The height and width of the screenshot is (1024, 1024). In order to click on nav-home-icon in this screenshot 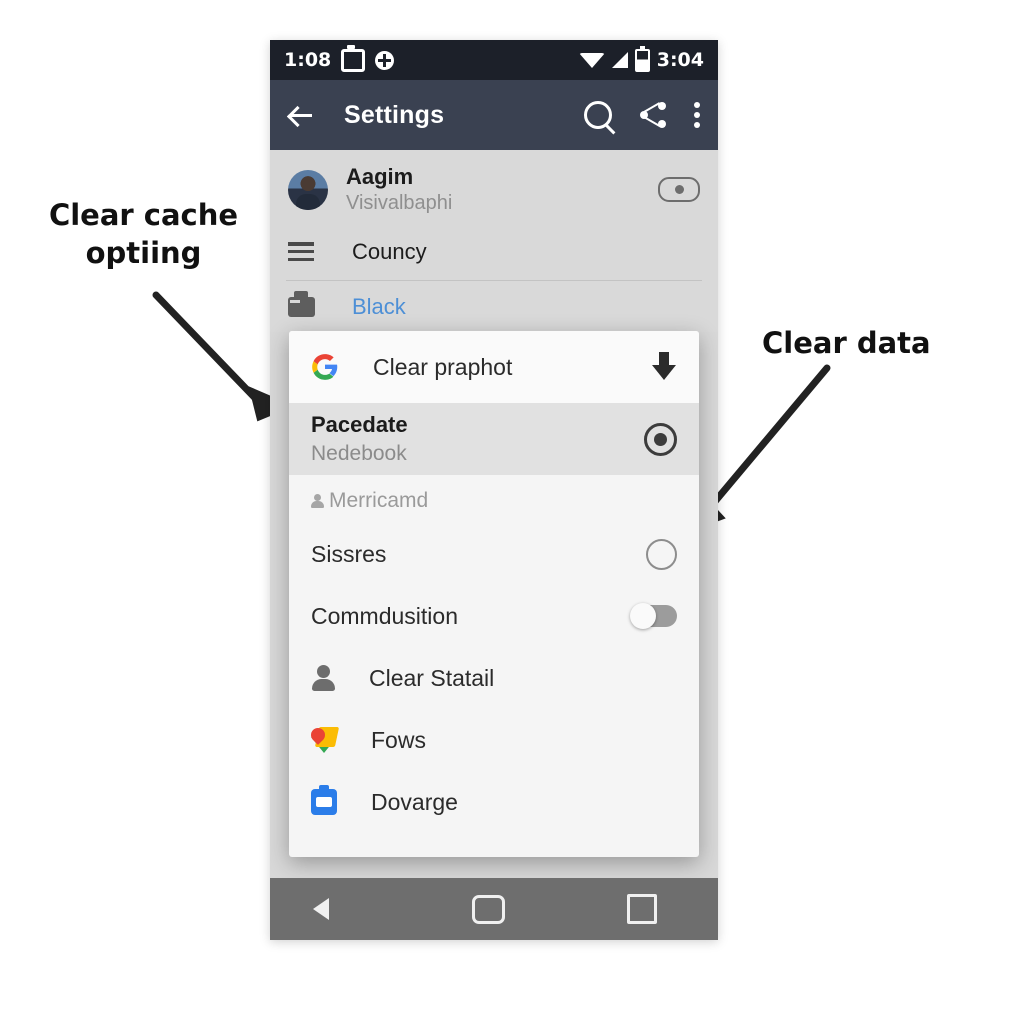, I will do `click(489, 909)`.